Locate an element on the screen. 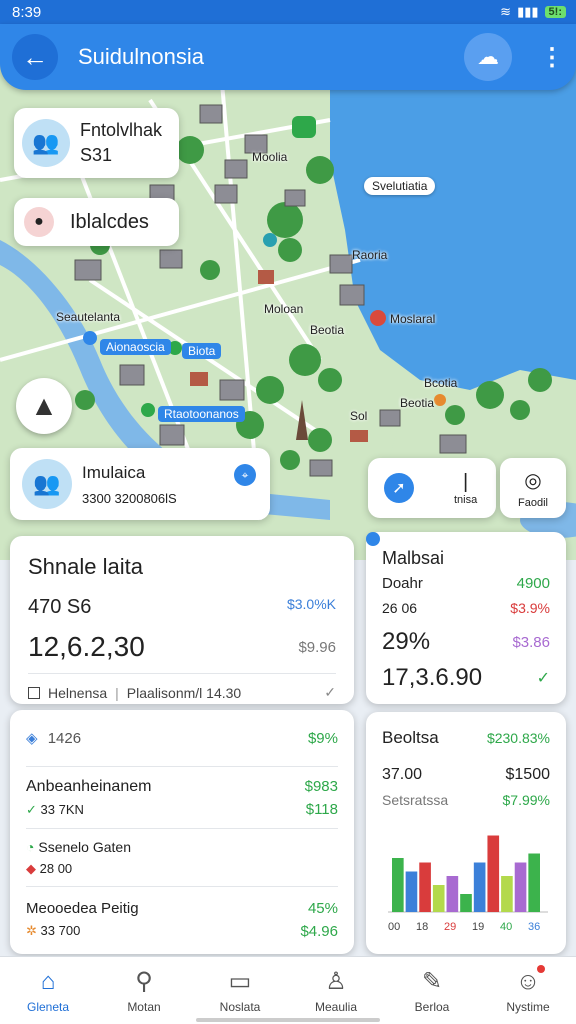 The height and width of the screenshot is (1024, 576). stats-sub-right: $7.99% is located at coordinates (526, 800).